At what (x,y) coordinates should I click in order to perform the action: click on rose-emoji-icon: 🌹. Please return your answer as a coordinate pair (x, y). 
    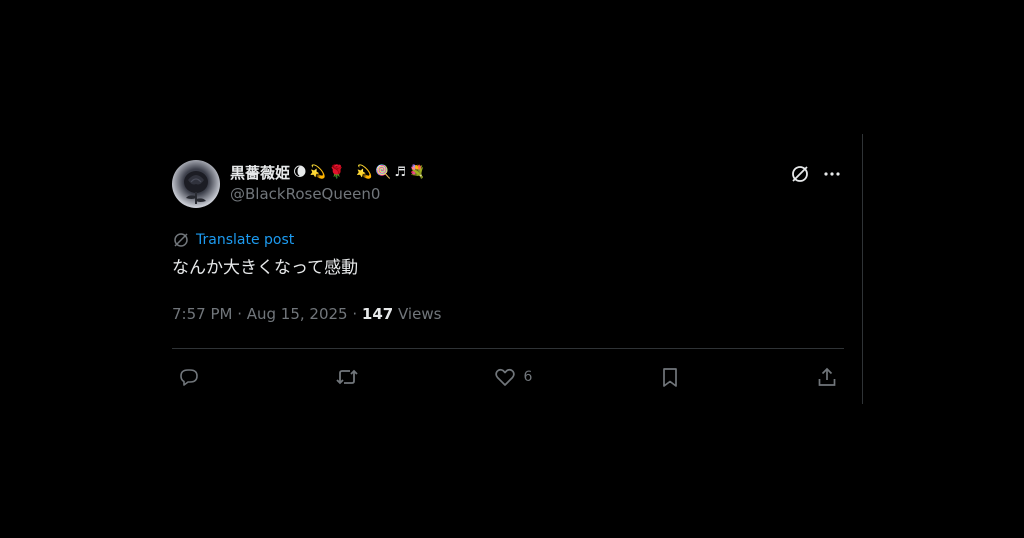
    Looking at the image, I should click on (336, 172).